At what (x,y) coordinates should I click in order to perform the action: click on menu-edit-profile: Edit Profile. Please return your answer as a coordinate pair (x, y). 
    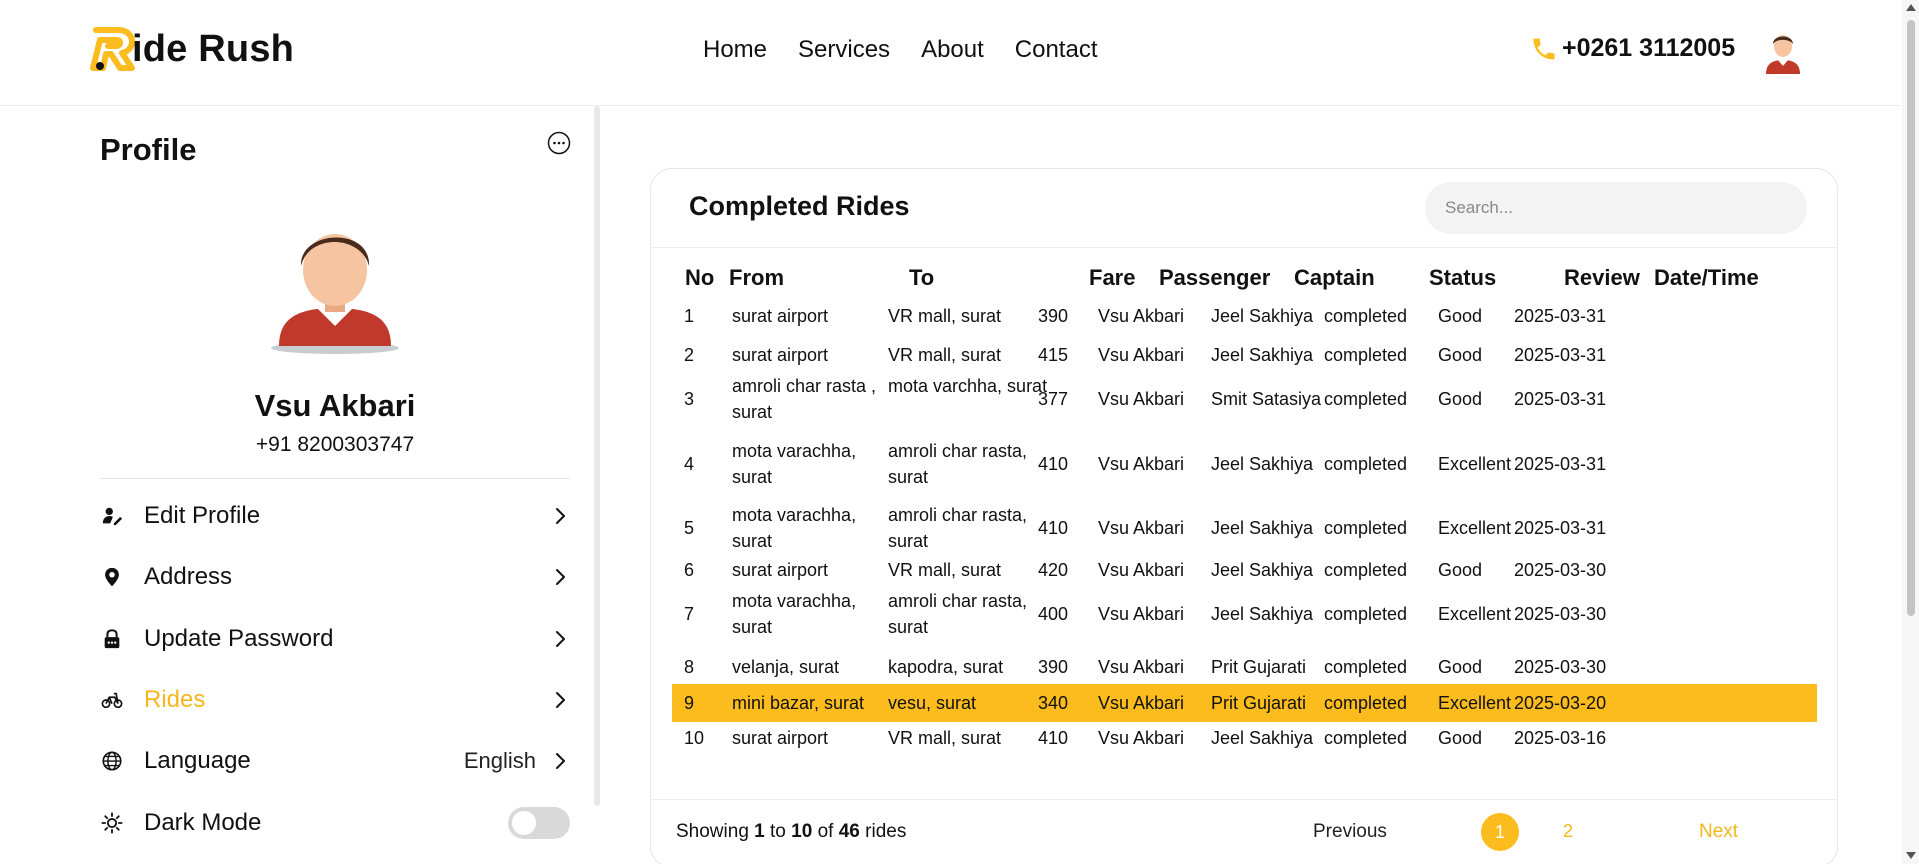
    Looking at the image, I should click on (335, 516).